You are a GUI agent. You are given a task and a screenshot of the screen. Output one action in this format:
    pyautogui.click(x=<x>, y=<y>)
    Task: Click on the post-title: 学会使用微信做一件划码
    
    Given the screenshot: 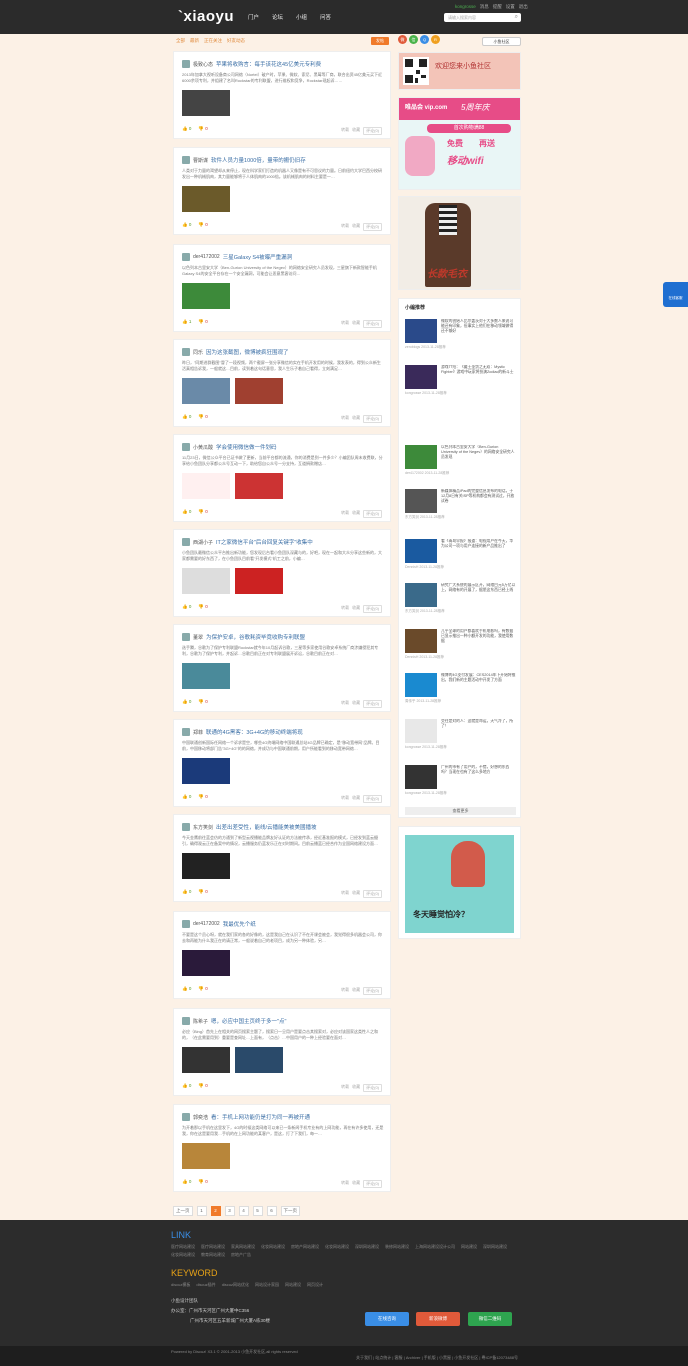 What is the action you would take?
    pyautogui.click(x=246, y=447)
    